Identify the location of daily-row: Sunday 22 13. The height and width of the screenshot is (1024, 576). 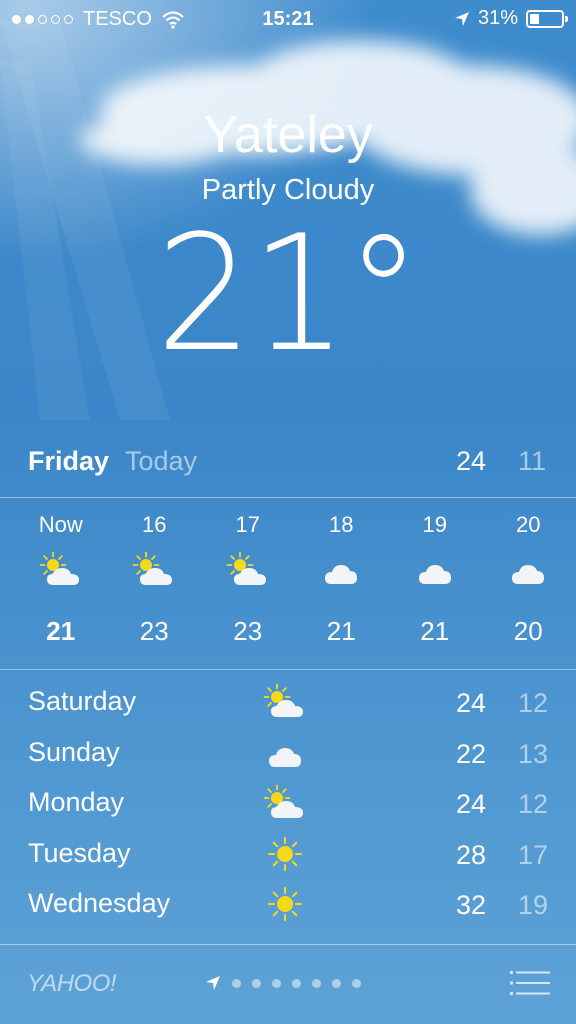
(288, 762).